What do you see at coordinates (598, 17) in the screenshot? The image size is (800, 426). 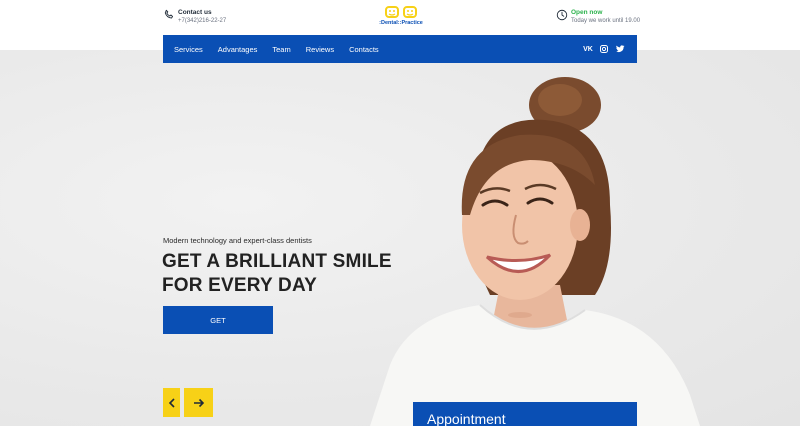 I see `hours-block: Open now Today we work until 19.00` at bounding box center [598, 17].